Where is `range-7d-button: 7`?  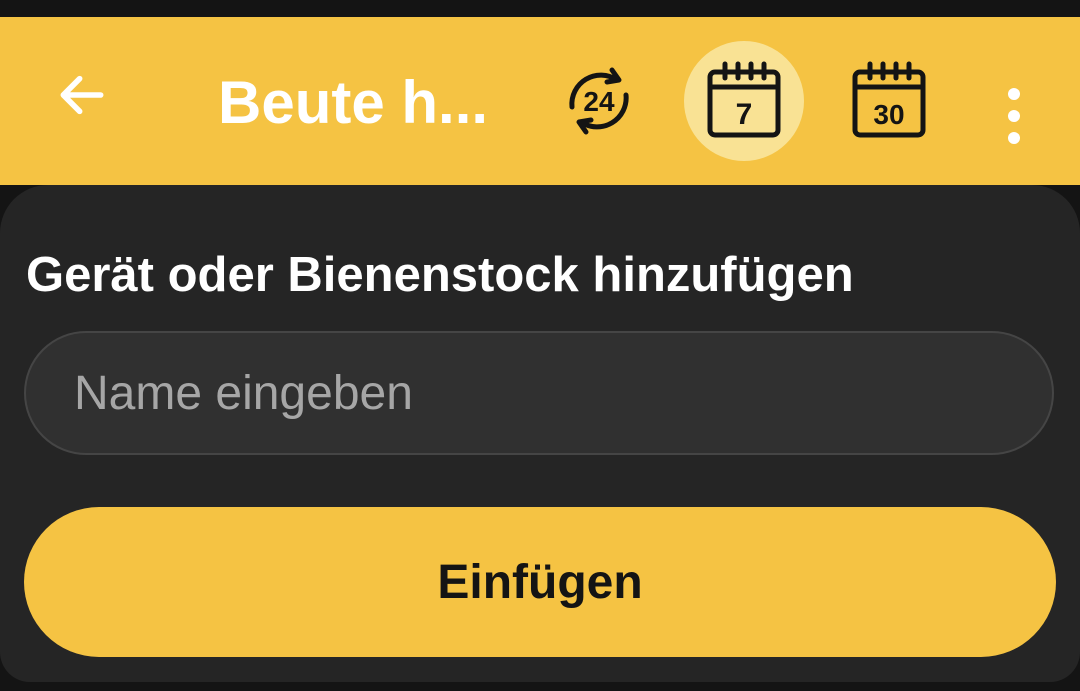 range-7d-button: 7 is located at coordinates (744, 101).